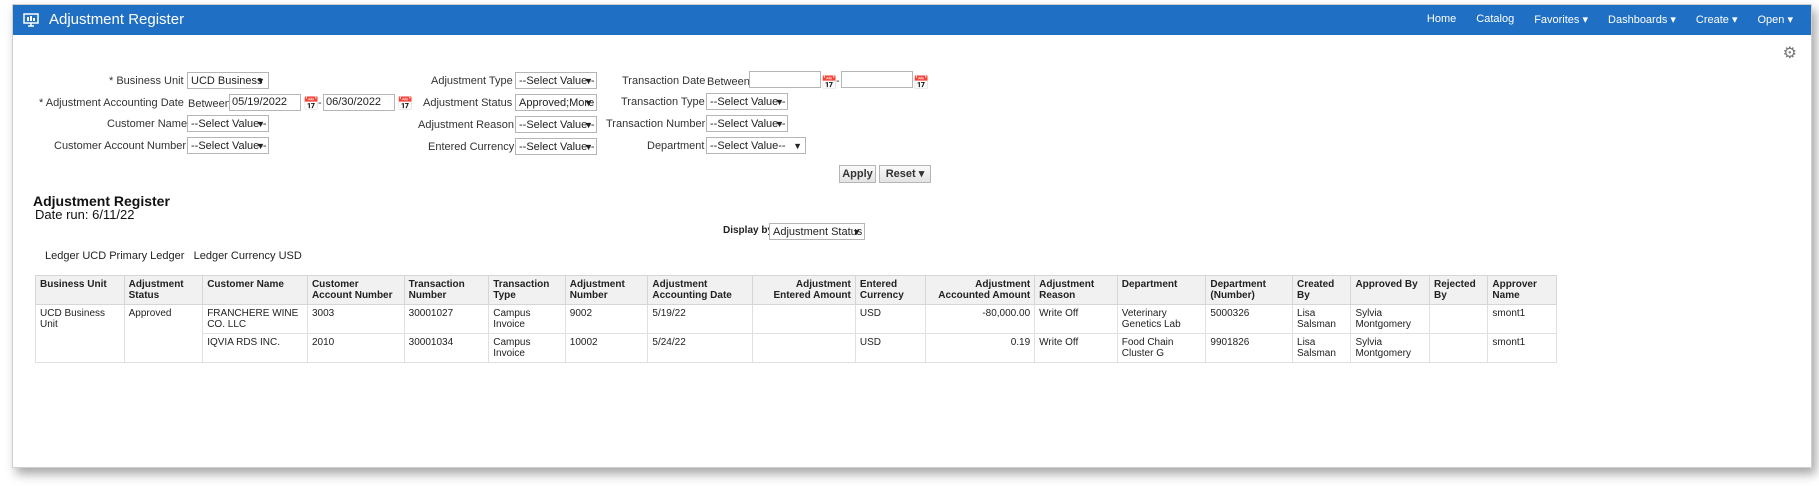 Image resolution: width=1819 pixels, height=488 pixels. Describe the element at coordinates (265, 102) in the screenshot. I see `acct-date-from-input: 05/19/2022` at that location.